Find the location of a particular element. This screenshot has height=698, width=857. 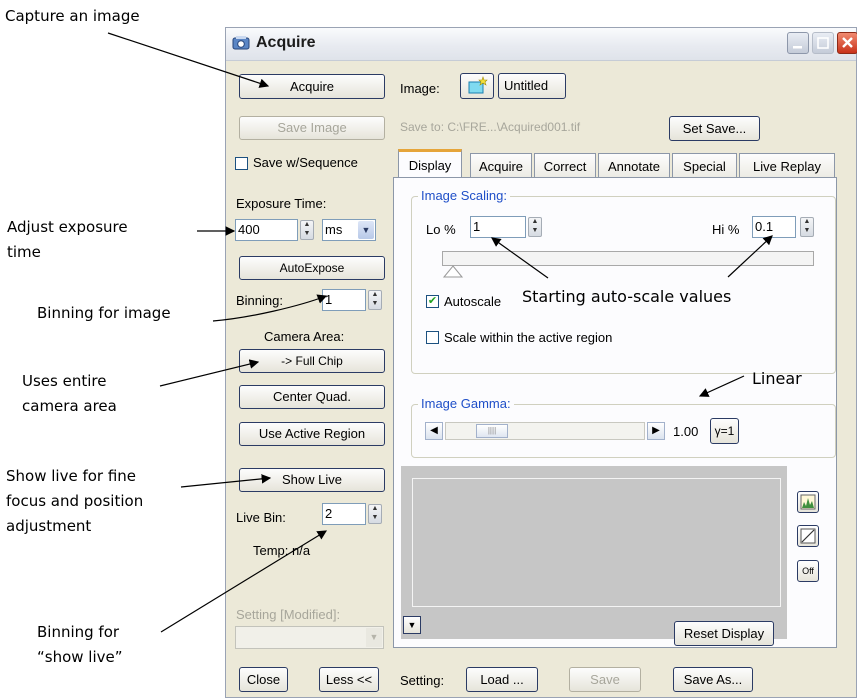

arrow-lo is located at coordinates (520, 258).